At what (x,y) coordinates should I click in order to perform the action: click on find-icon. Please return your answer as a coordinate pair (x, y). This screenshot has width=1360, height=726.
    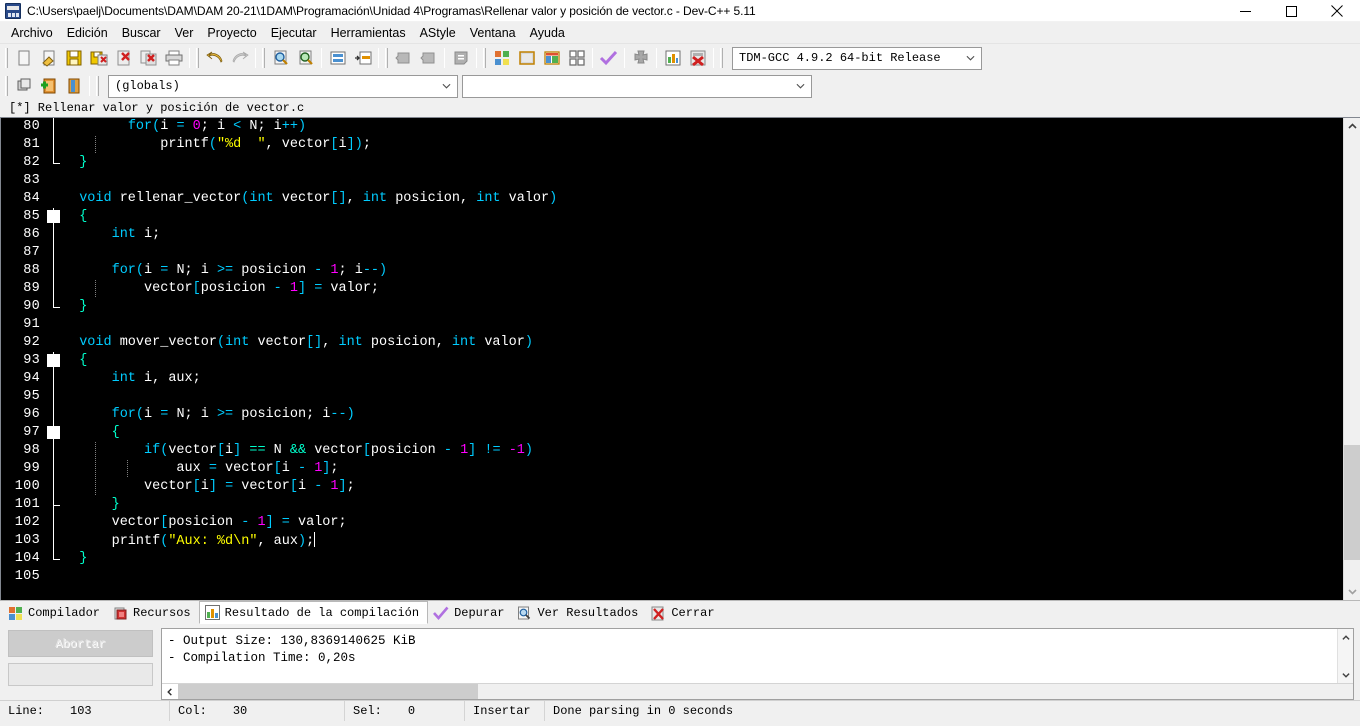
    Looking at the image, I should click on (280, 58).